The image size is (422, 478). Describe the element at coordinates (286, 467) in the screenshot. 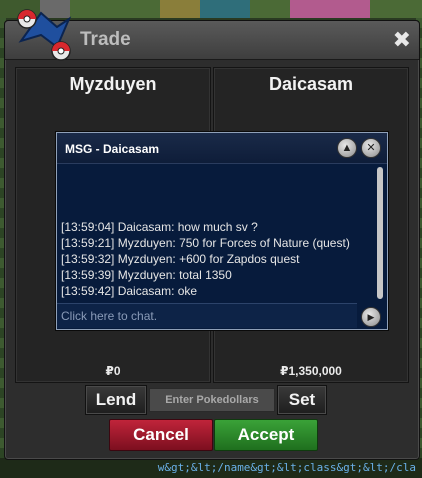

I see `background-code-text: w&gt;&lt;/name&gt;&lt;class&gt;&lt;/cla` at that location.